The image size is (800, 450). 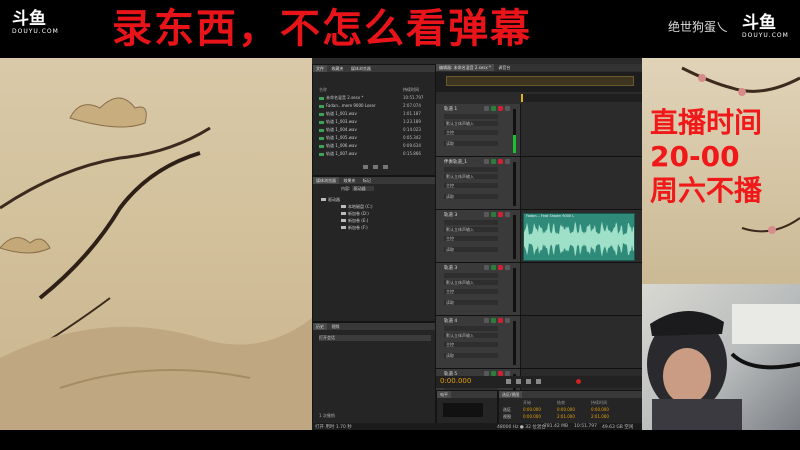 What do you see at coordinates (361, 68) in the screenshot?
I see `tab-media-browser: 媒体浏览器` at bounding box center [361, 68].